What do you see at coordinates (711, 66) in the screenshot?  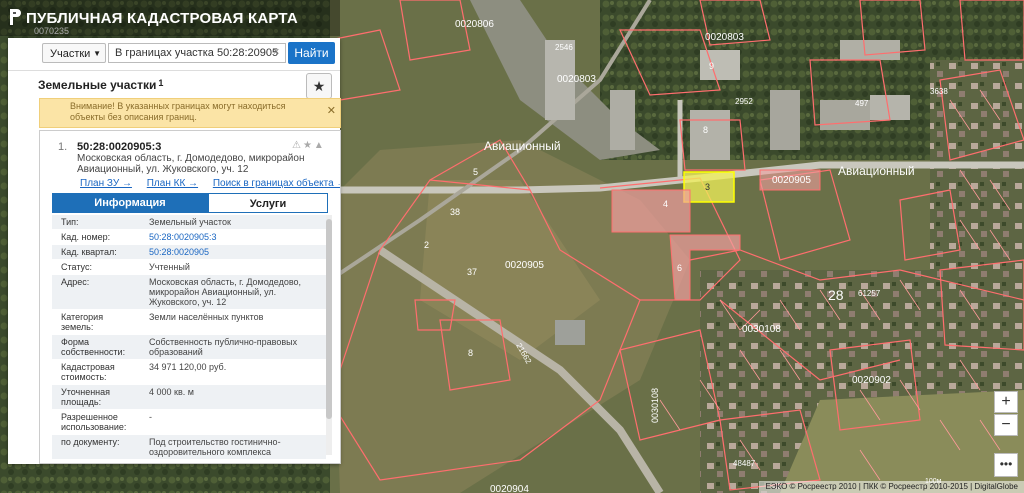 I see `map-label: 9` at bounding box center [711, 66].